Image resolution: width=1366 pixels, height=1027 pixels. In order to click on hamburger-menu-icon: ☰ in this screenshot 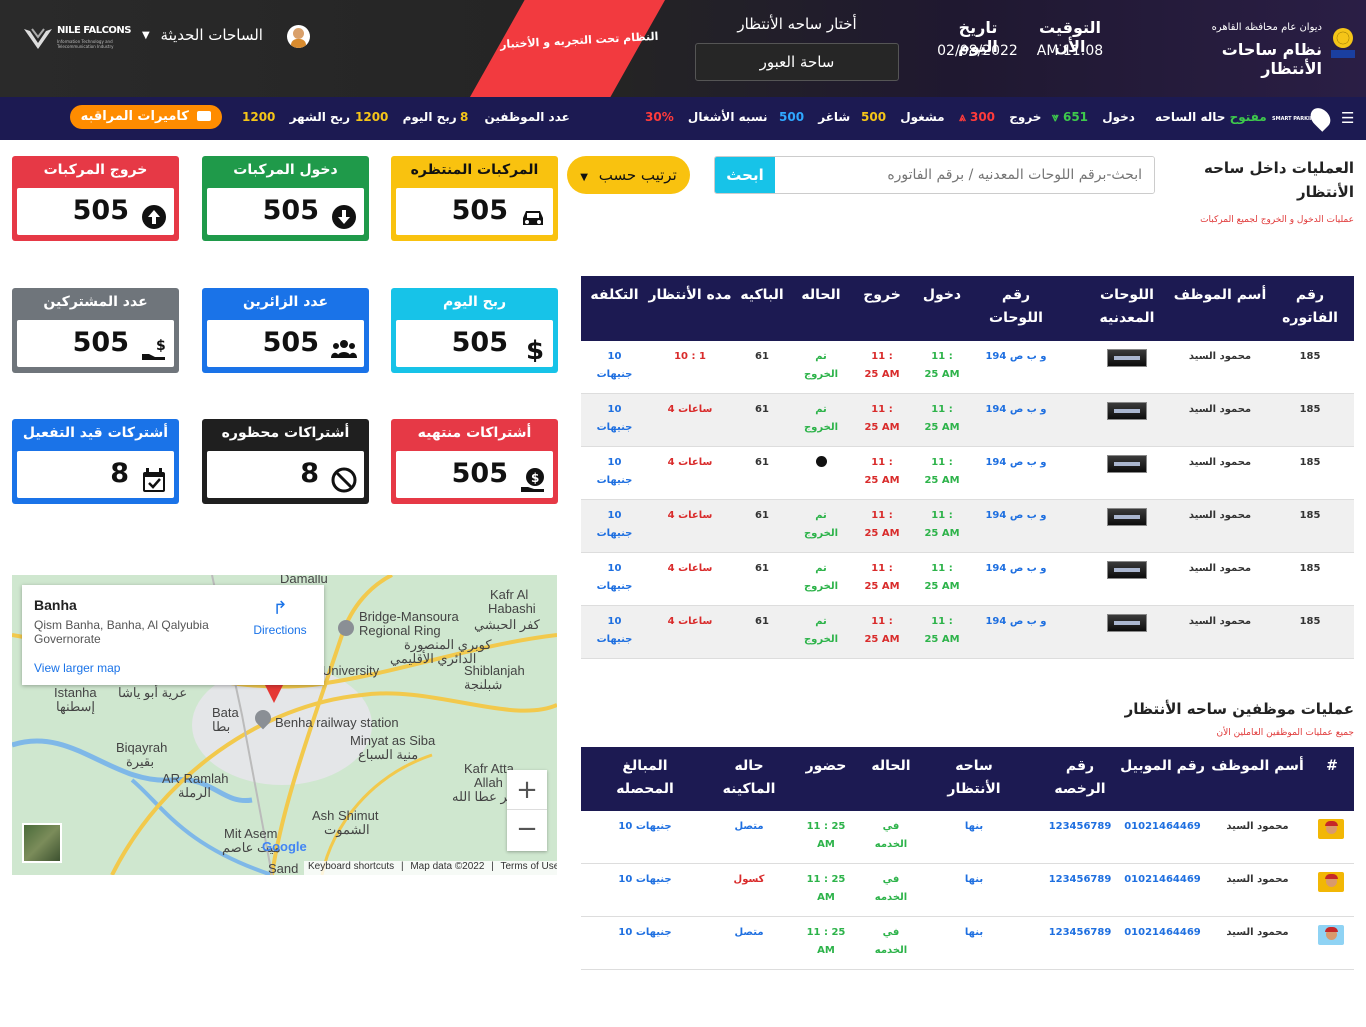, I will do `click(1347, 118)`.